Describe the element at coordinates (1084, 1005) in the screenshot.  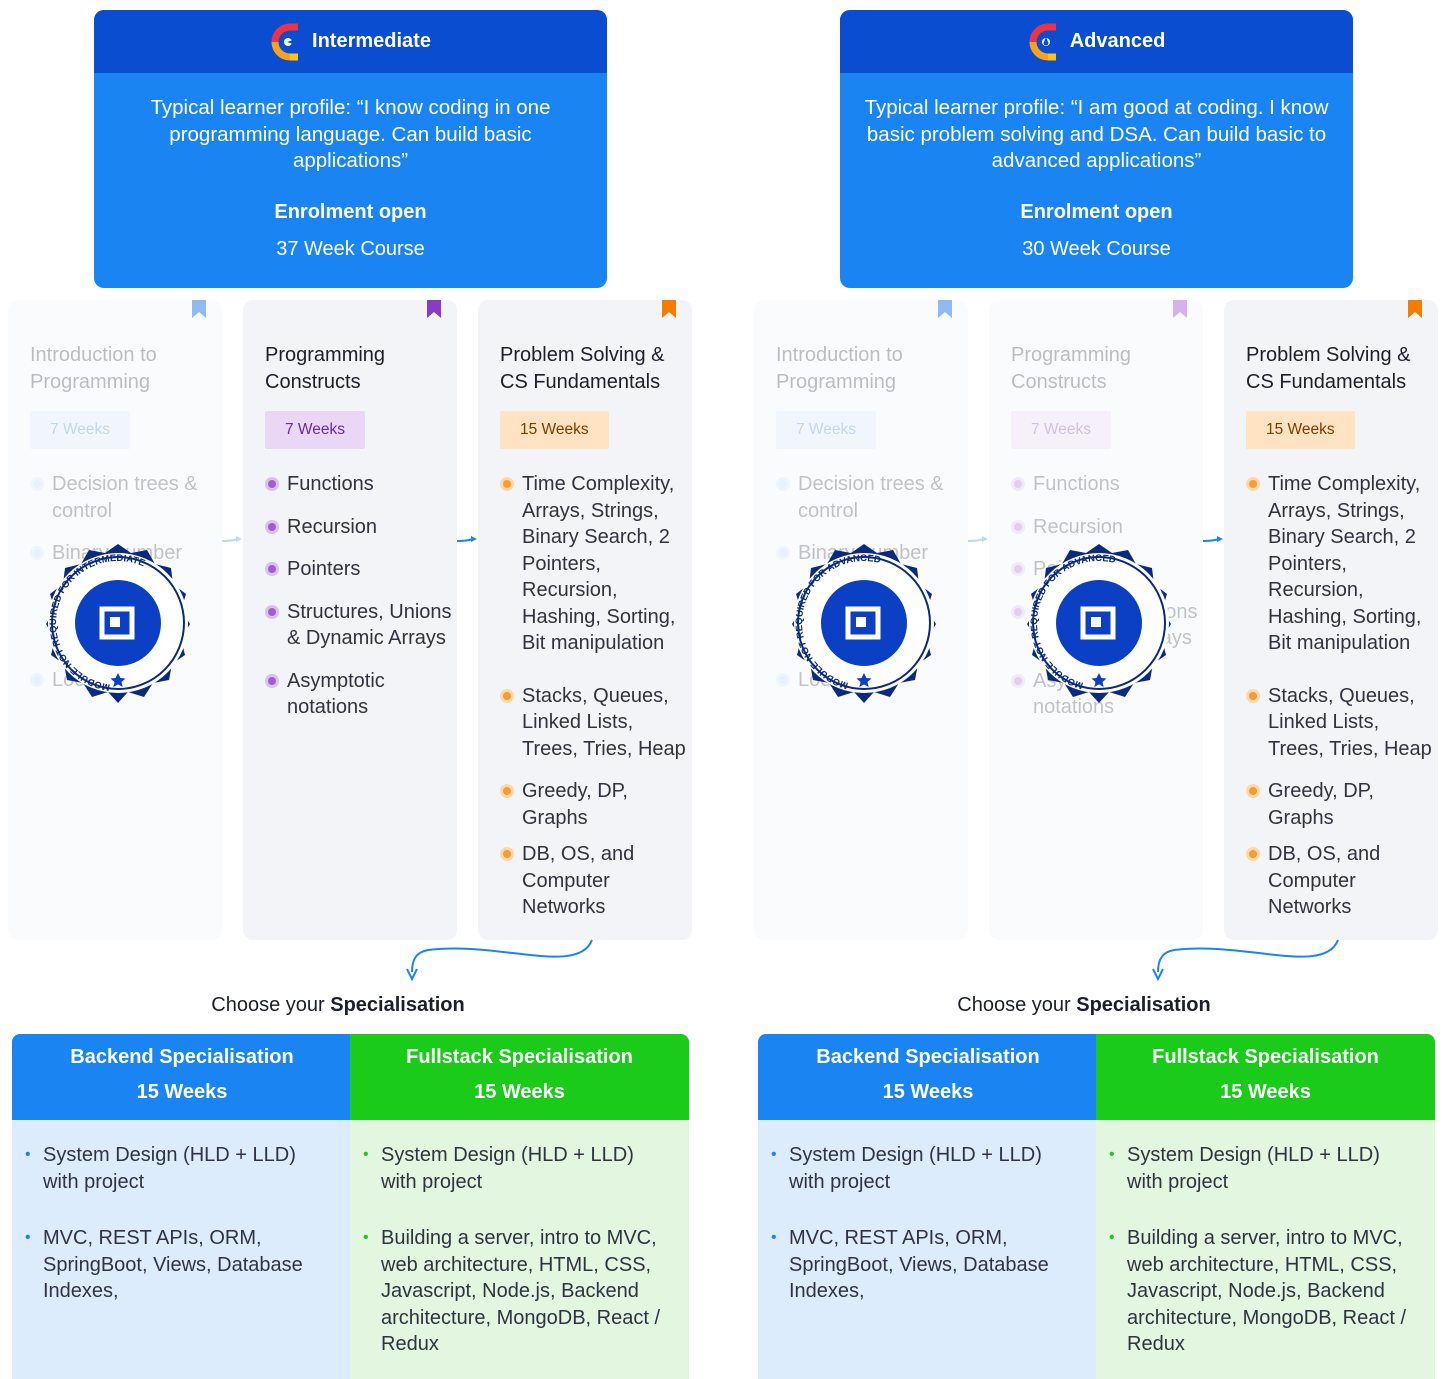
I see `choose-specialisation: Choose your Specialisation` at that location.